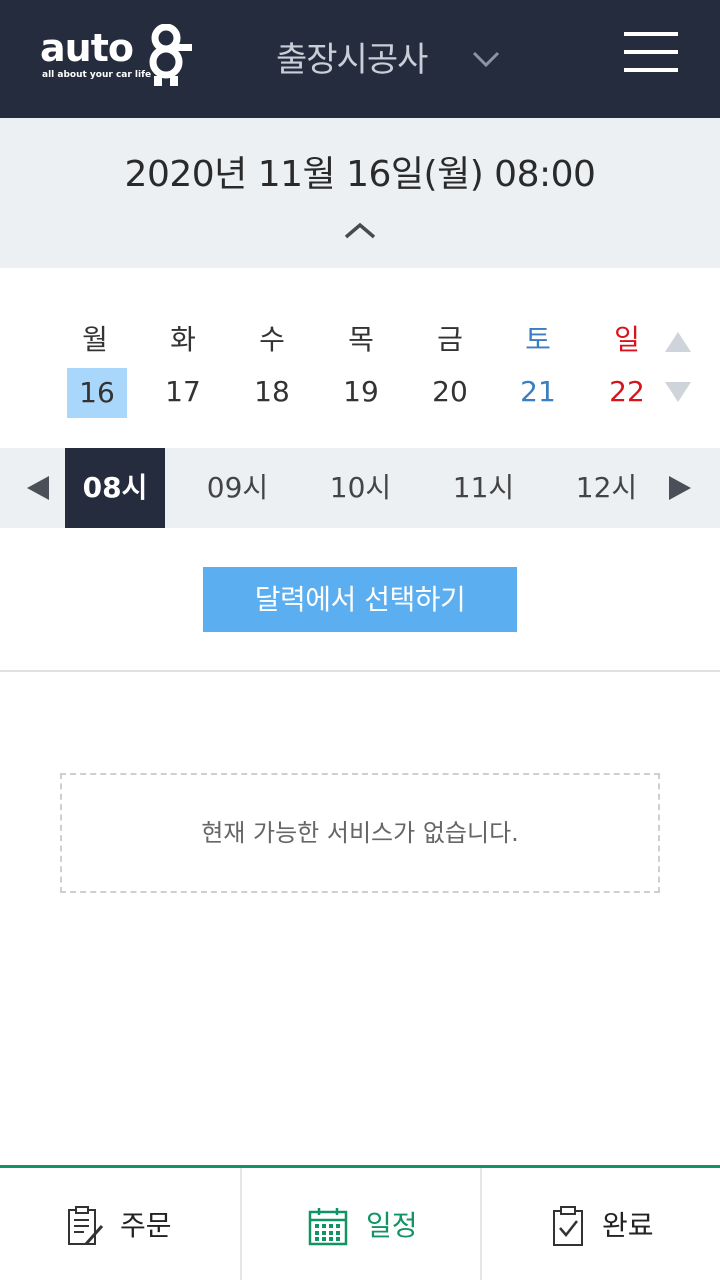 This screenshot has width=720, height=1280. What do you see at coordinates (352, 60) in the screenshot?
I see `service-title: 출장시공사` at bounding box center [352, 60].